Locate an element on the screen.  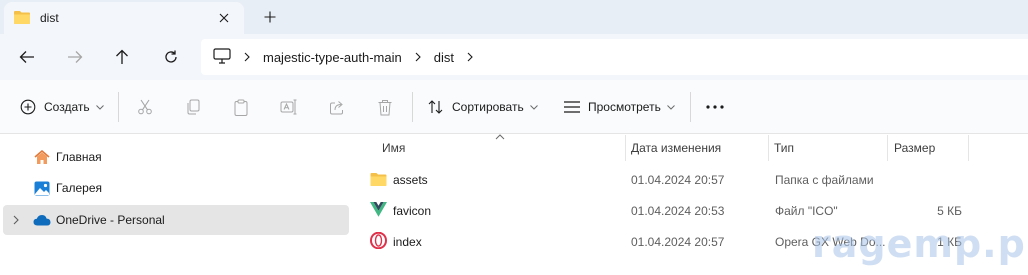
cut-button is located at coordinates (145, 107).